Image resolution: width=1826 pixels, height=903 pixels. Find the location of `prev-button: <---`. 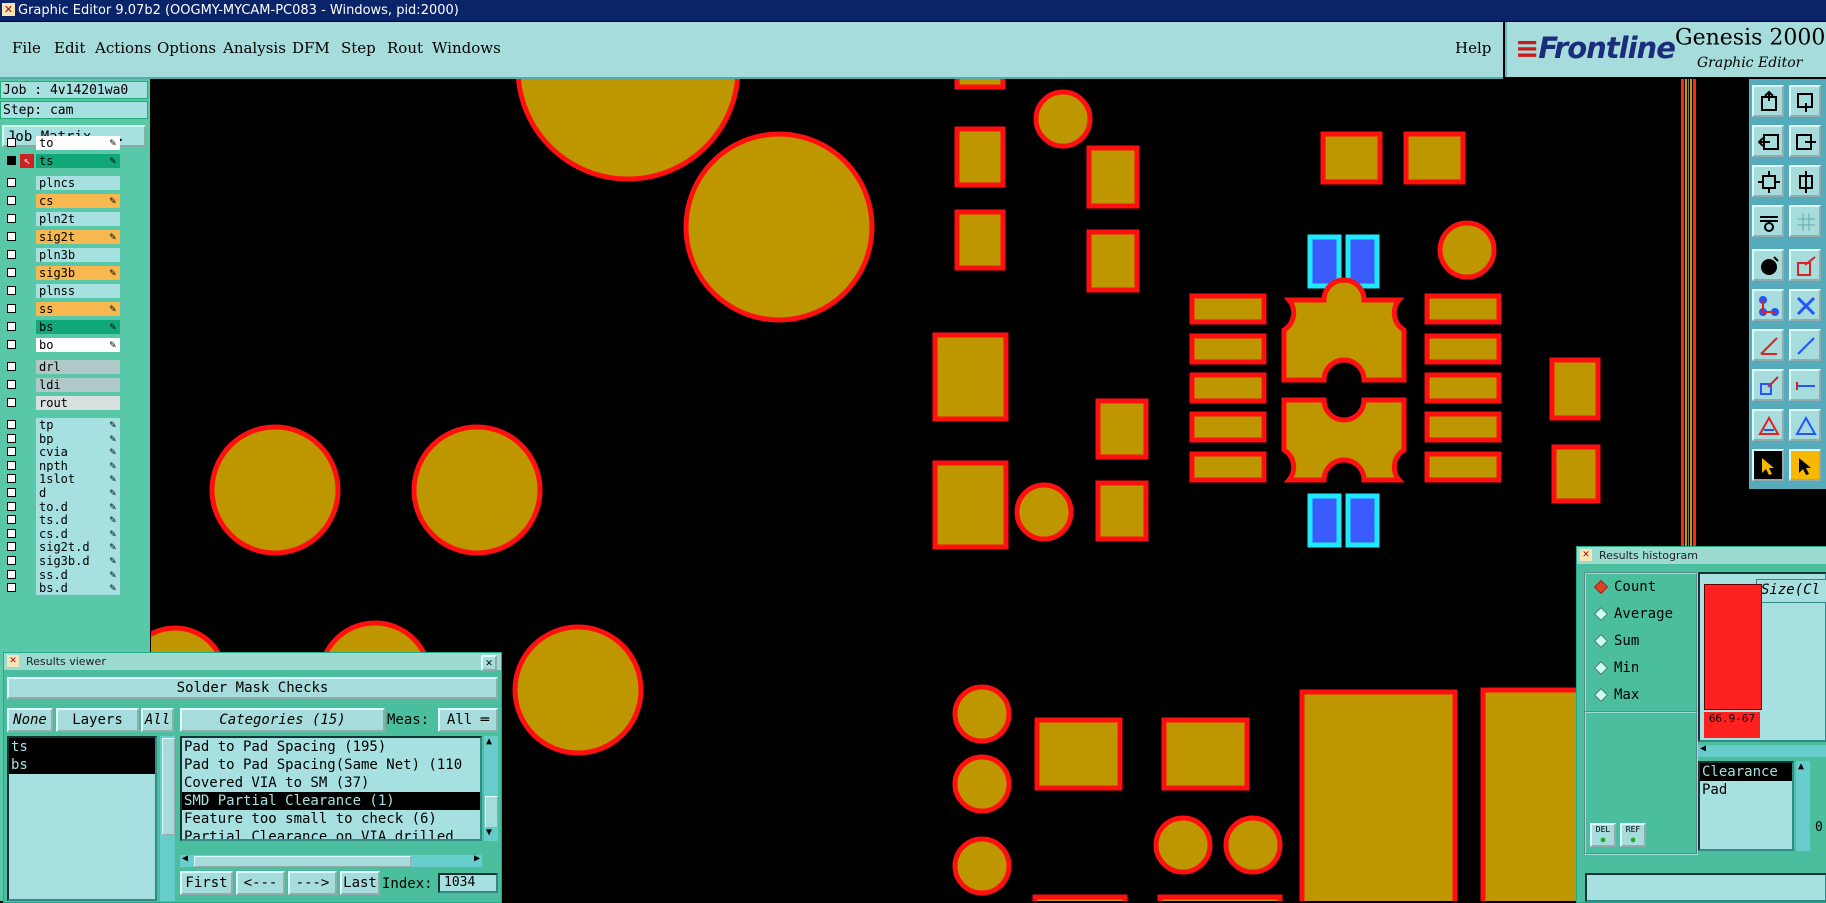

prev-button: <--- is located at coordinates (260, 883).